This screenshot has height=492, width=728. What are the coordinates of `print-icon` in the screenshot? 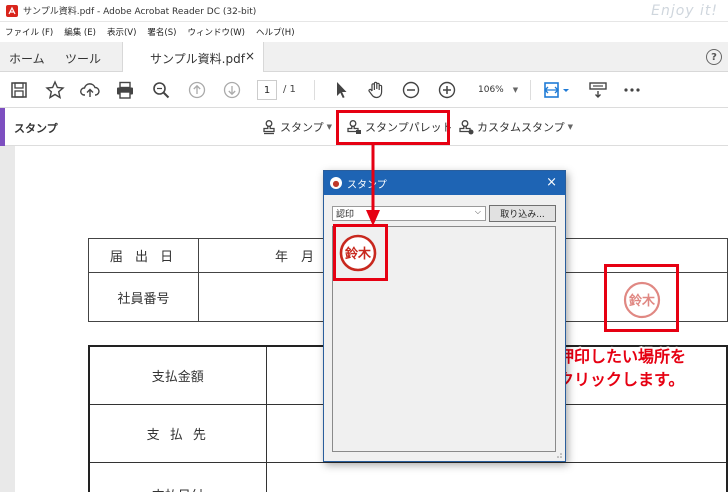 It's located at (125, 90).